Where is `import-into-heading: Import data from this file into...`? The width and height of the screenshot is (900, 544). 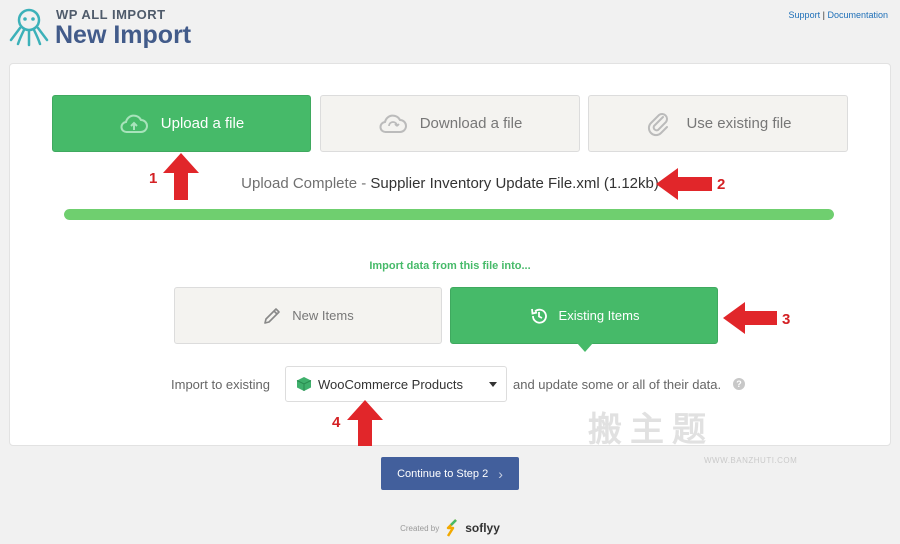
import-into-heading: Import data from this file into... is located at coordinates (450, 266).